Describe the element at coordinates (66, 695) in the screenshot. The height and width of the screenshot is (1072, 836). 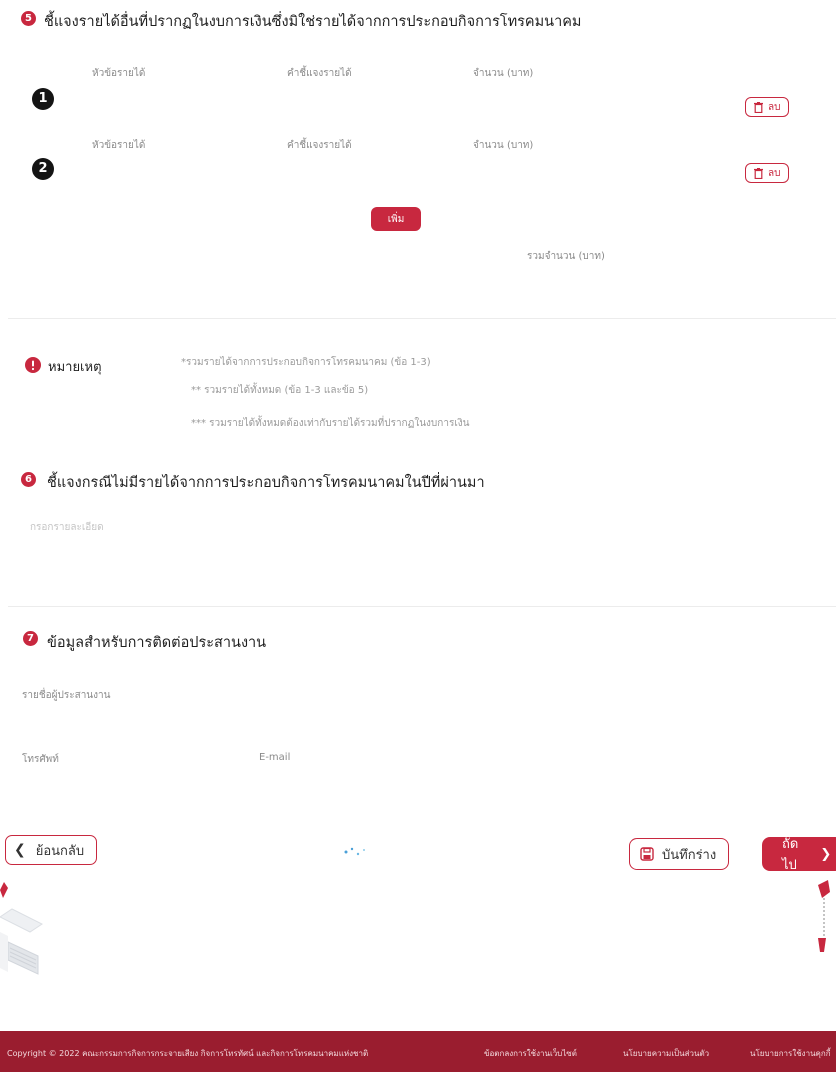
I see `coordinator-name-label: รายชื่อผู้ประสานงาน` at that location.